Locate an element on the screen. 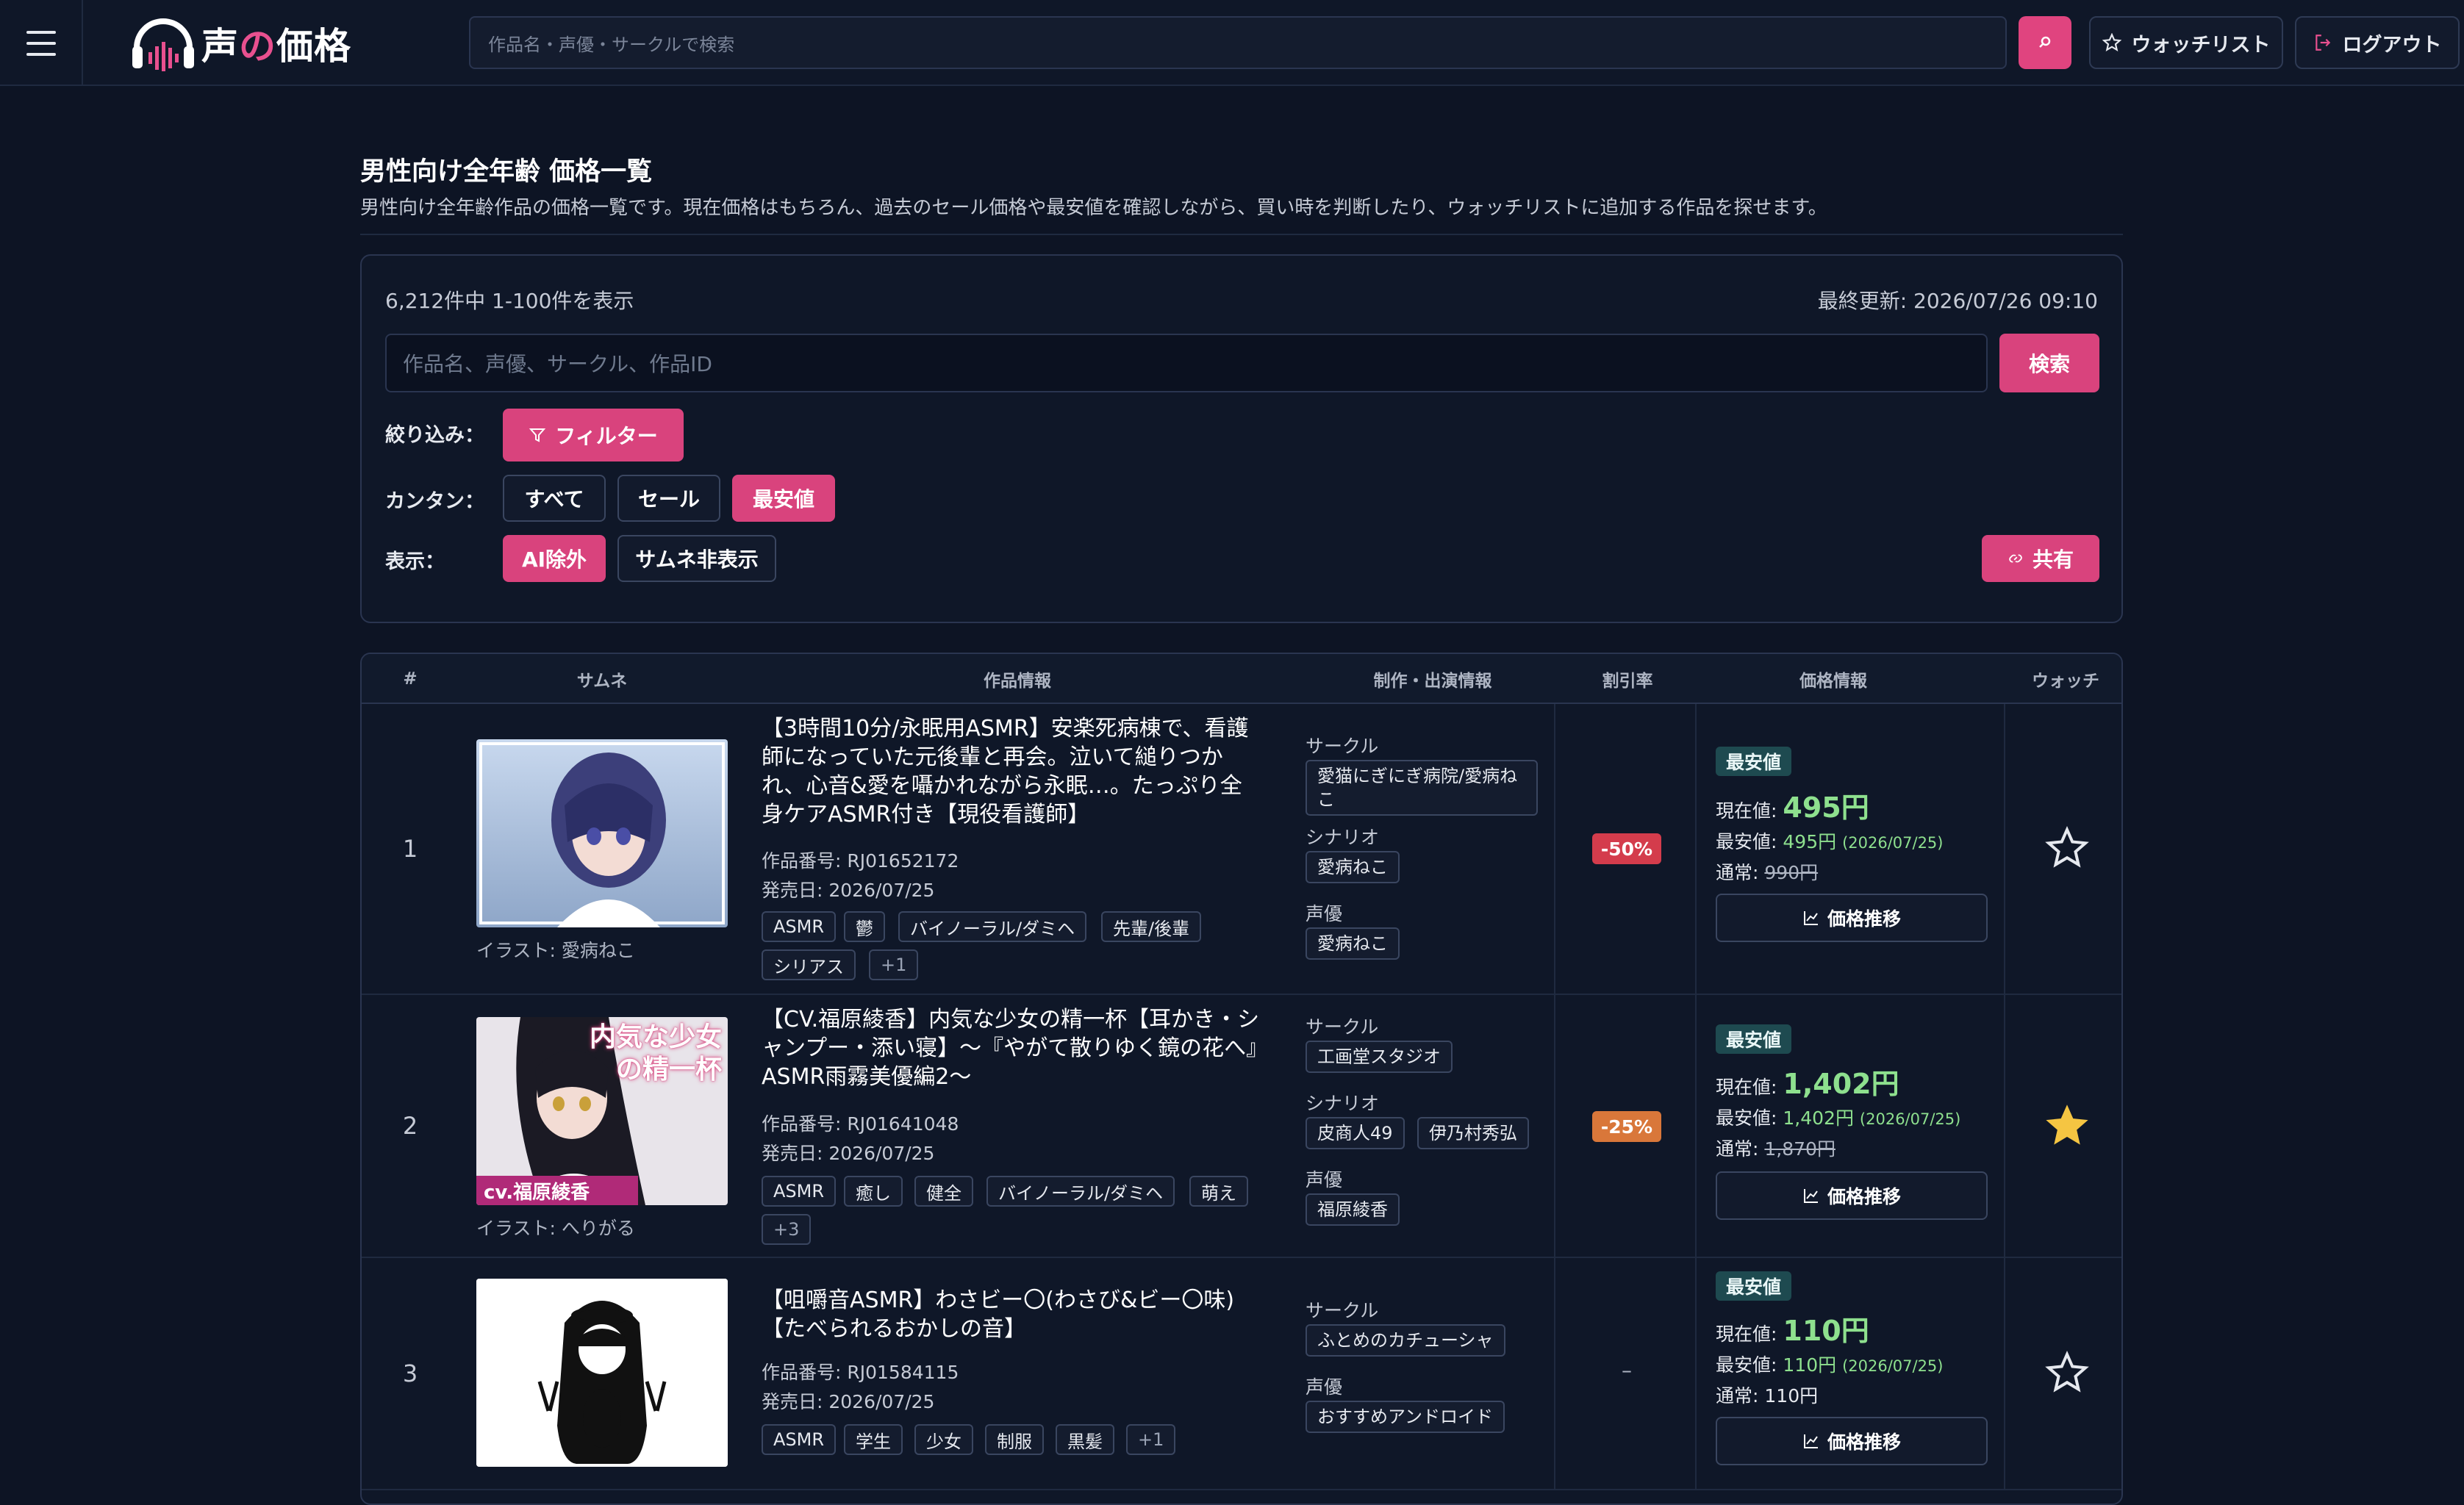  global-search-input: 作品名・声優・サークルで検索 is located at coordinates (1238, 42).